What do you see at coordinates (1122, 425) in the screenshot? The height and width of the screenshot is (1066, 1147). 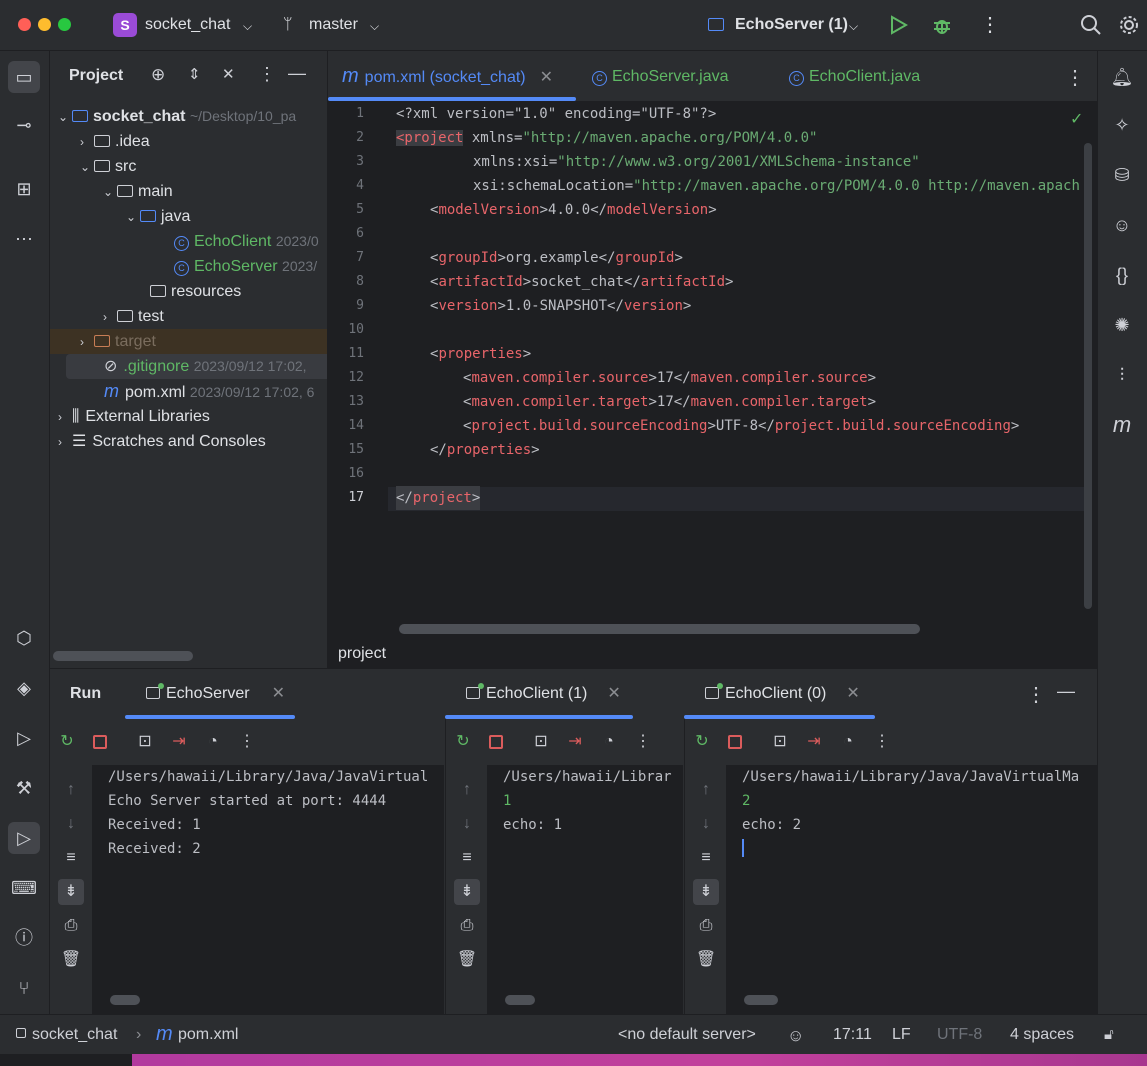 I see `maven-icon: m` at bounding box center [1122, 425].